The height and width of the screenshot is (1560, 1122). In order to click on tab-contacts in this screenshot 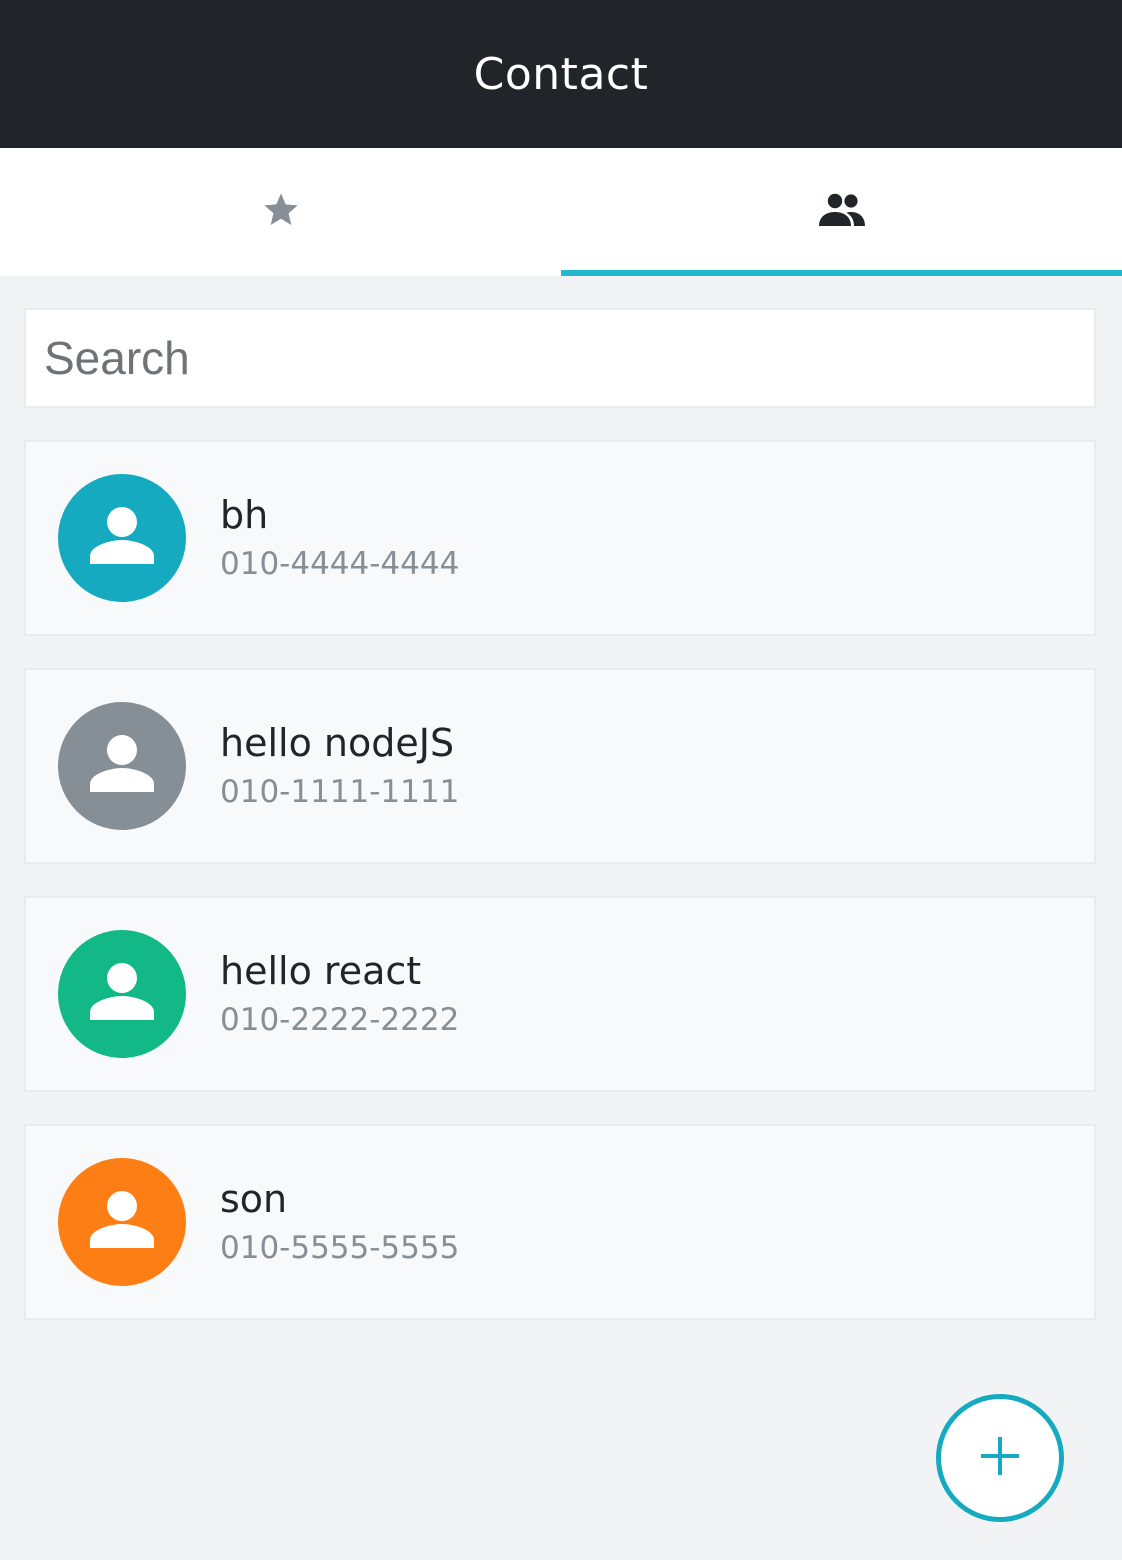, I will do `click(841, 212)`.